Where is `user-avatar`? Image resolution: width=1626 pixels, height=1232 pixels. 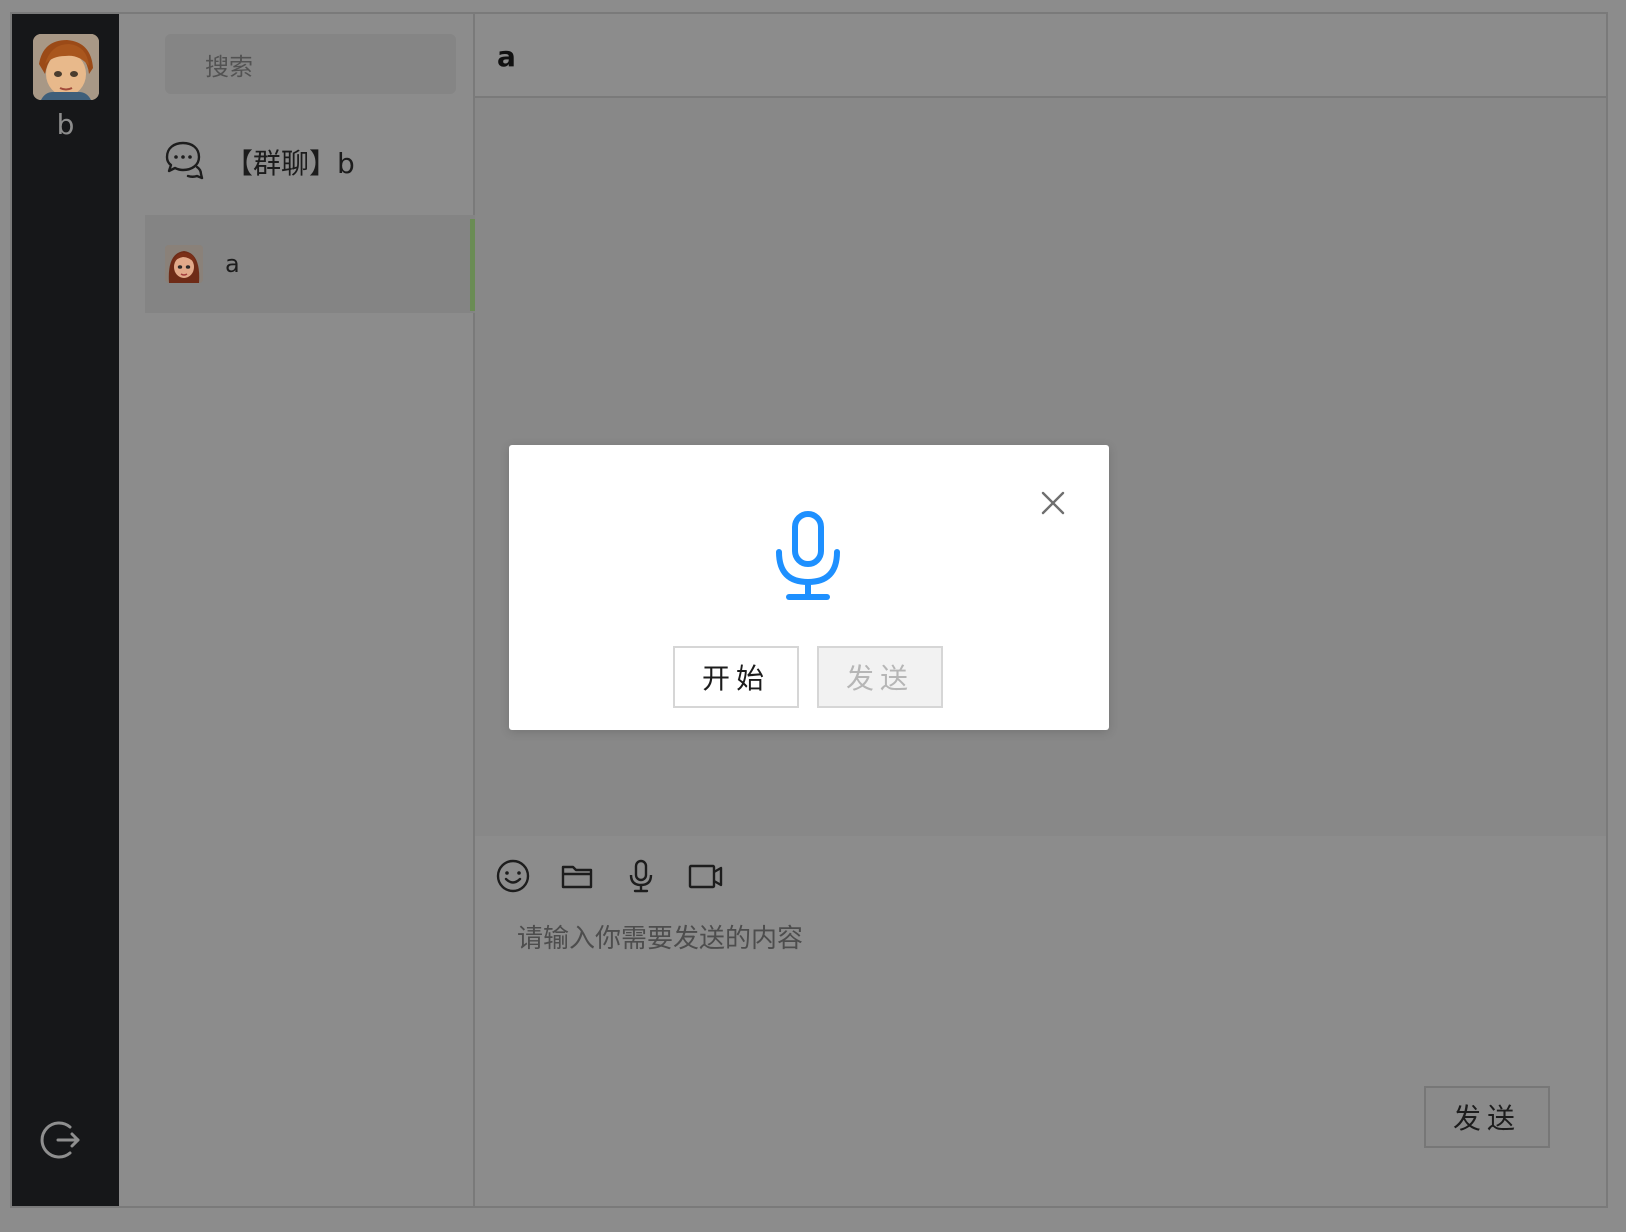
user-avatar is located at coordinates (66, 67).